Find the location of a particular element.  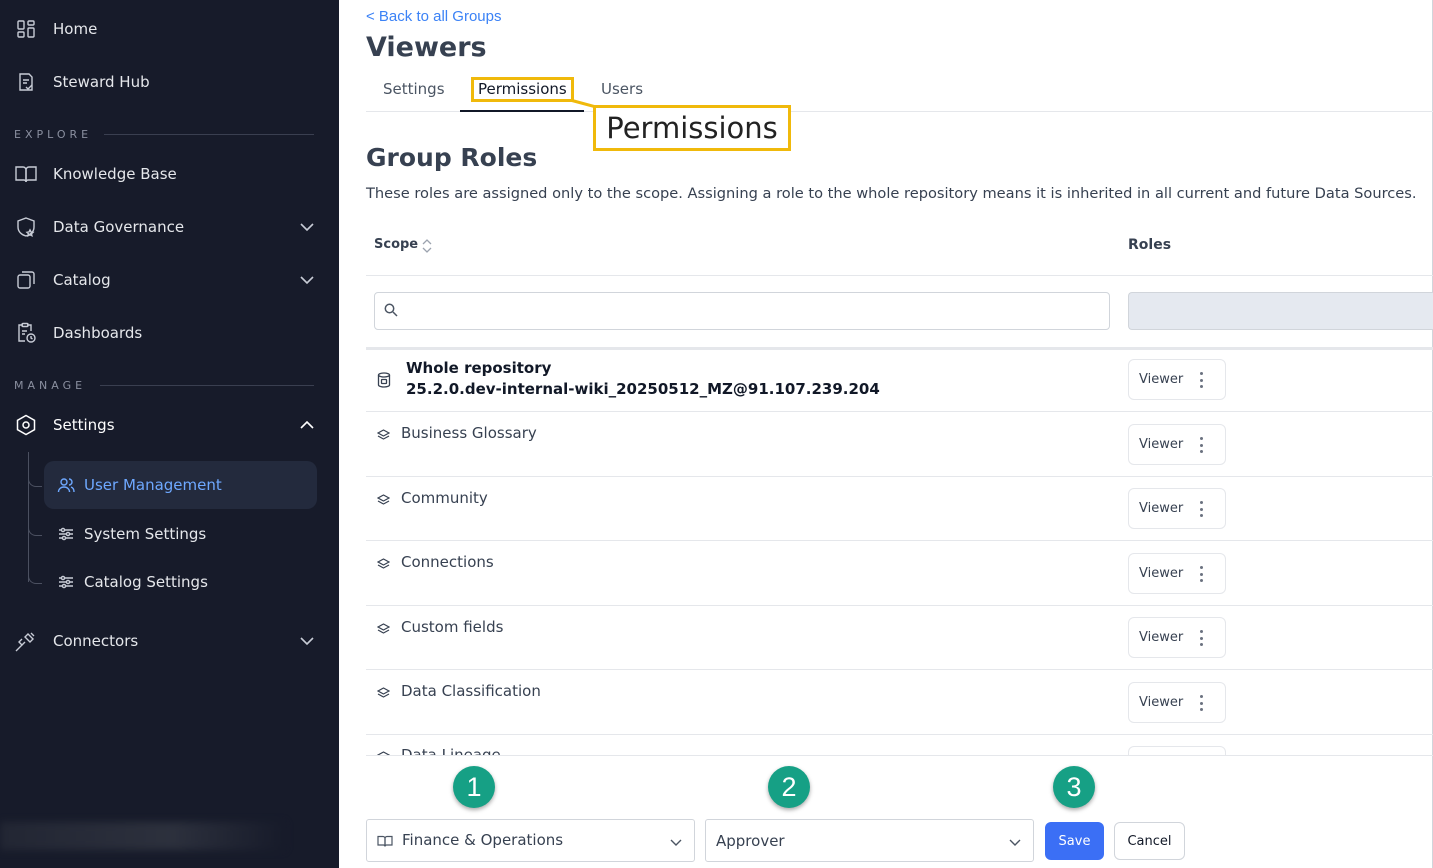

scope-name: Connections is located at coordinates (447, 562).